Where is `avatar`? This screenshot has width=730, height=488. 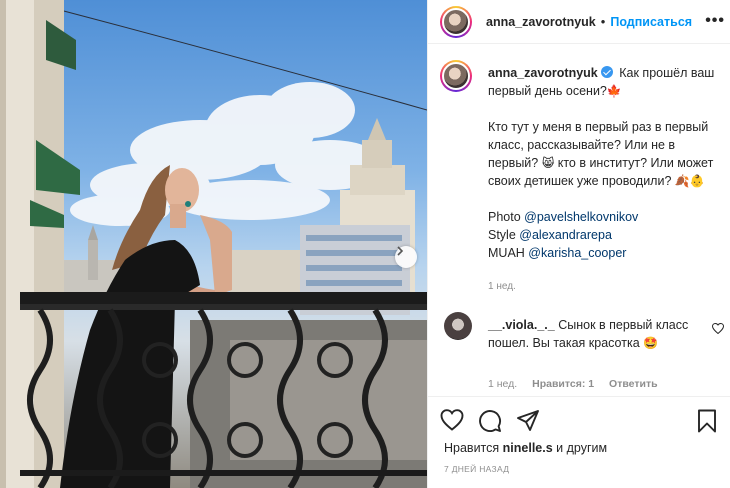
avatar is located at coordinates (456, 21).